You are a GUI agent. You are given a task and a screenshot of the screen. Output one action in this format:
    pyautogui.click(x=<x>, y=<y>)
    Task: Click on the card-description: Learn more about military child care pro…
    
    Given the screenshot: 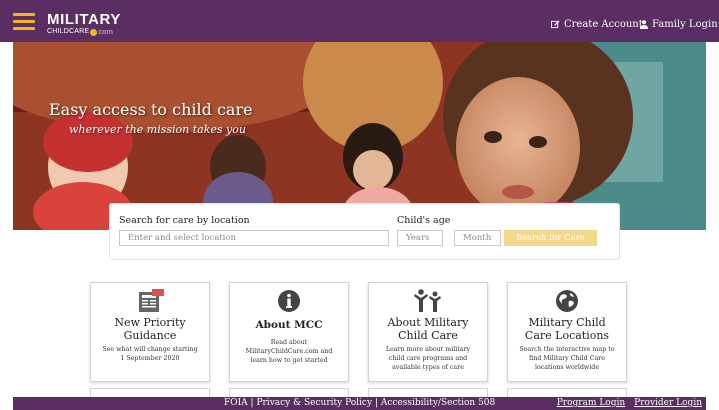 What is the action you would take?
    pyautogui.click(x=428, y=358)
    